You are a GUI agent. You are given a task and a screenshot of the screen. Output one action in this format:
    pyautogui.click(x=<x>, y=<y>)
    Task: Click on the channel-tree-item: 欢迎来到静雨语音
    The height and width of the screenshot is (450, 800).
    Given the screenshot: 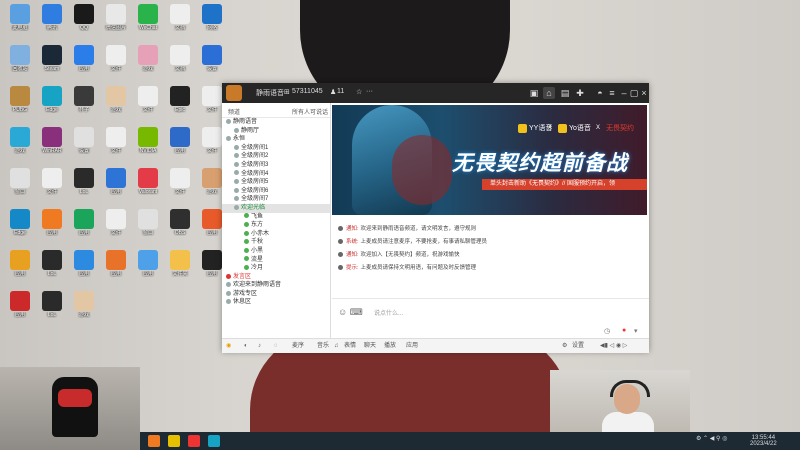 What is the action you would take?
    pyautogui.click(x=276, y=285)
    